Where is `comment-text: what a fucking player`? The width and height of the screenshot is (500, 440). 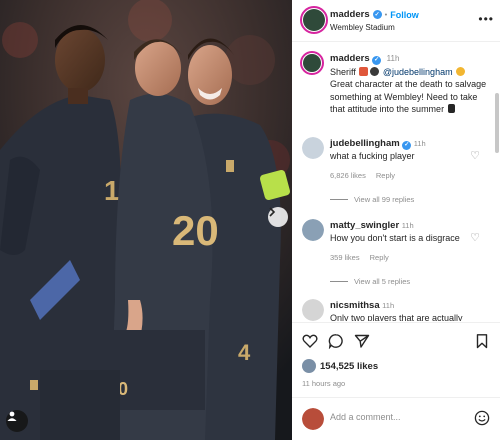
comment-text: what a fucking player is located at coordinates (372, 156).